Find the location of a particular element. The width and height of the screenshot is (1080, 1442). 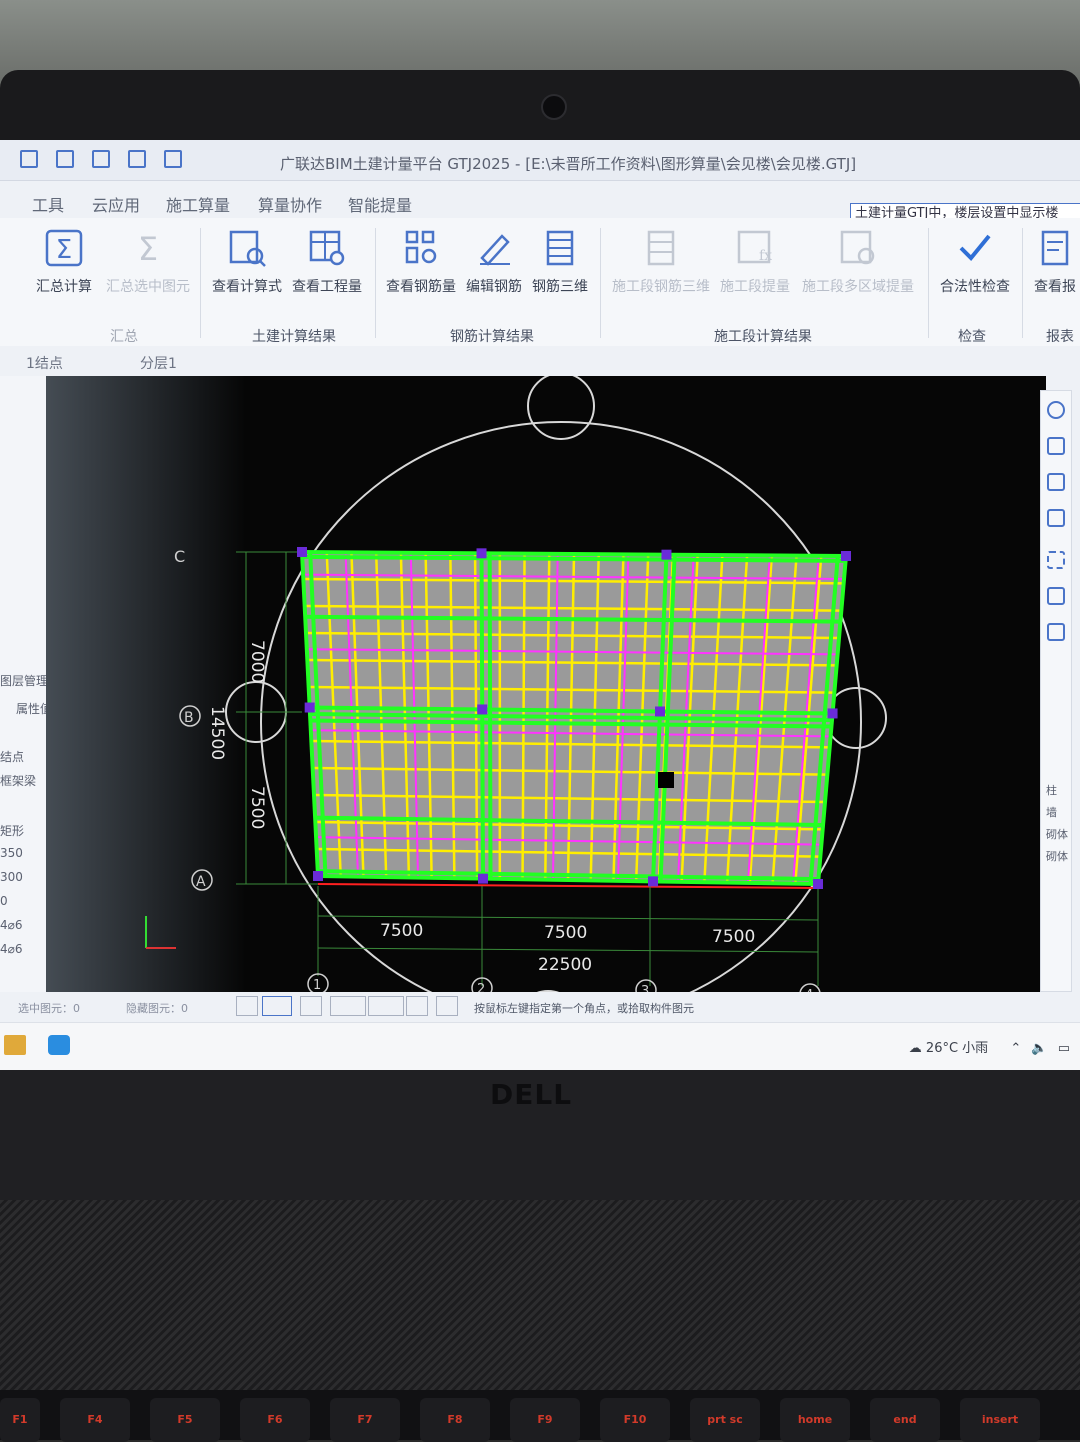

segment-quantity-button: fx 施工段提量 is located at coordinates (755, 262).